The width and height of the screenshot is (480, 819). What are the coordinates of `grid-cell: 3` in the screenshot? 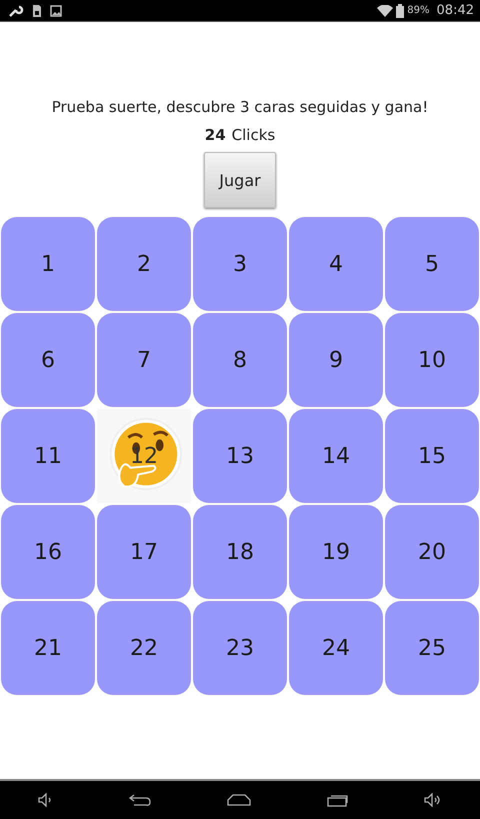 It's located at (240, 264).